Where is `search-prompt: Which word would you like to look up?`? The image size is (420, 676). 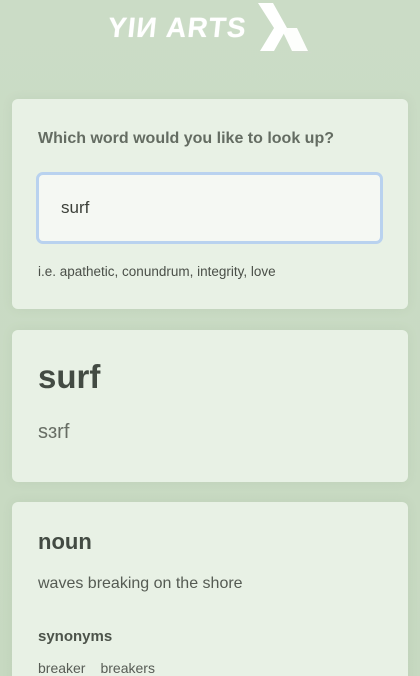 search-prompt: Which word would you like to look up? is located at coordinates (186, 138).